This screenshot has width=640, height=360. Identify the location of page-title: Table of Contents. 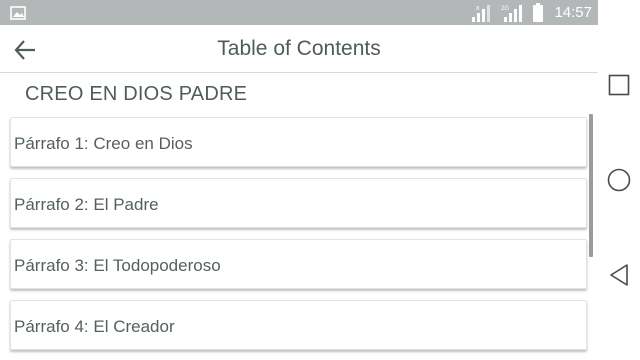
(299, 48).